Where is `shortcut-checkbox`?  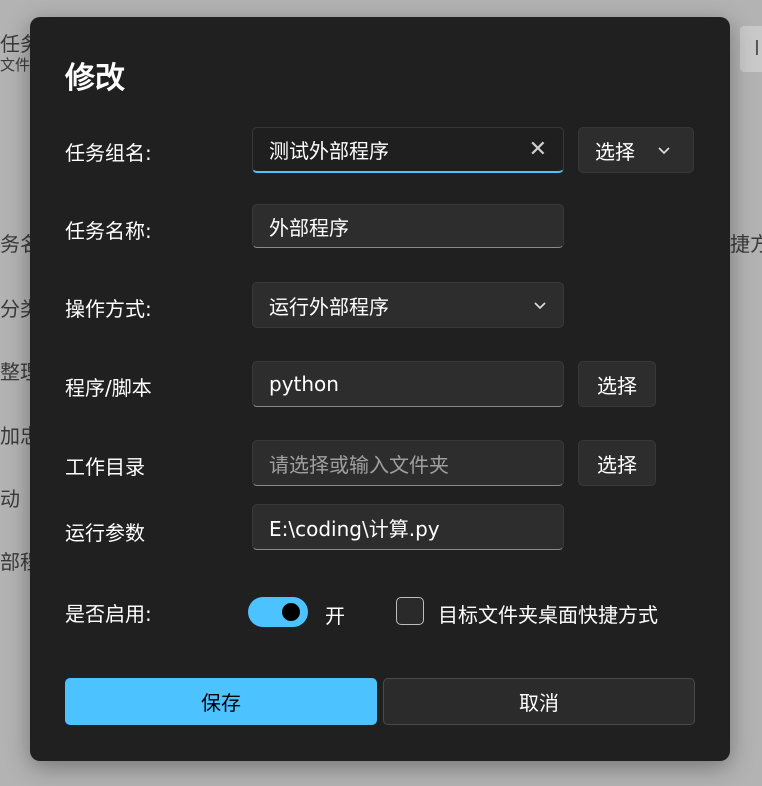 shortcut-checkbox is located at coordinates (410, 611).